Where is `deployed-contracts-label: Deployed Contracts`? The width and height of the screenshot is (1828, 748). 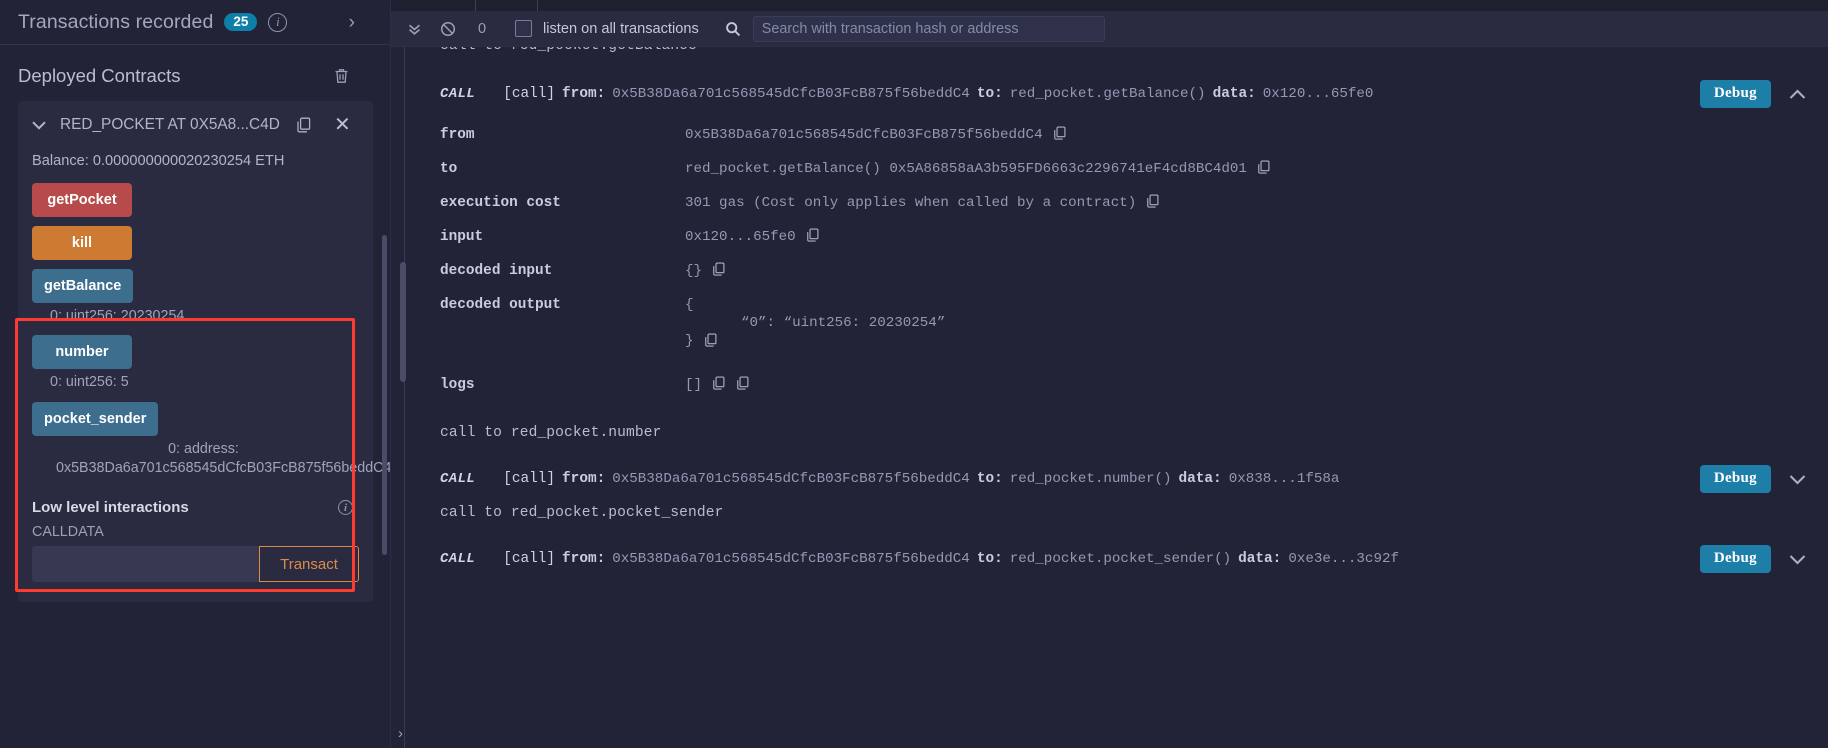
deployed-contracts-label: Deployed Contracts is located at coordinates (99, 75).